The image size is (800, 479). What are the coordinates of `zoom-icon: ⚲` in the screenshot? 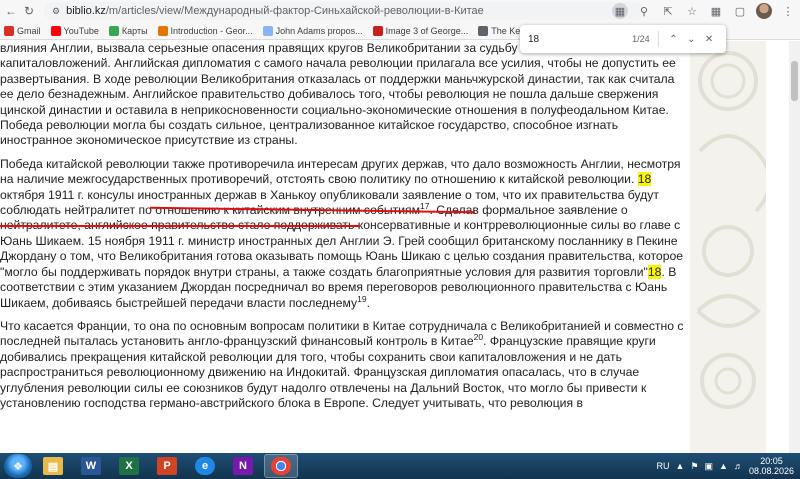 It's located at (644, 11).